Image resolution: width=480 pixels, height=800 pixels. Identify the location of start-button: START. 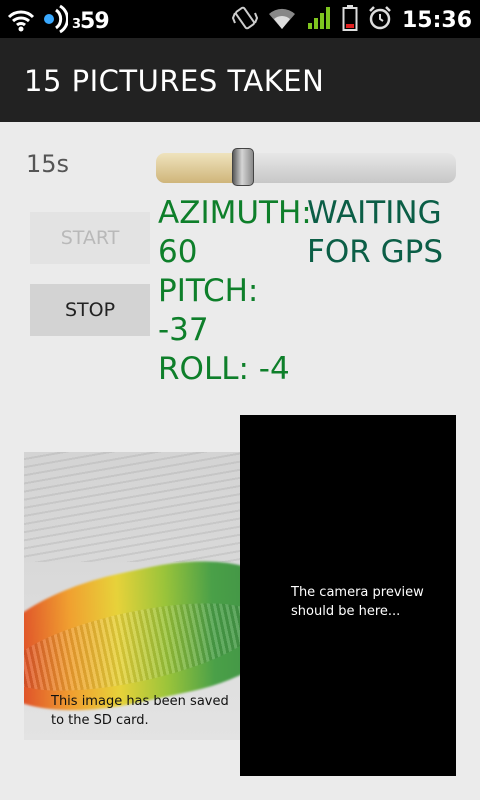
(90, 238).